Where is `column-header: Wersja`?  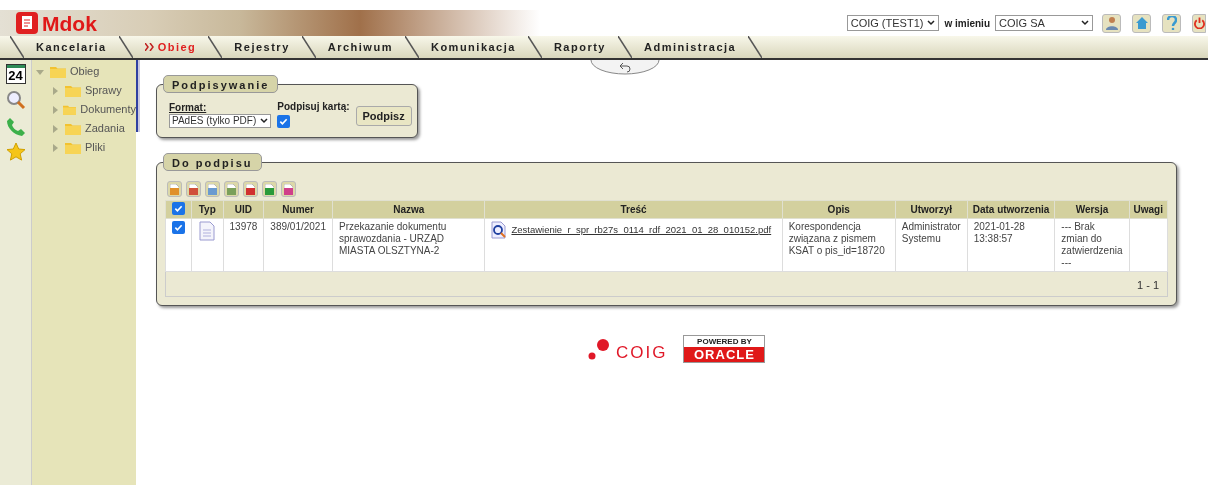
column-header: Wersja is located at coordinates (1092, 209).